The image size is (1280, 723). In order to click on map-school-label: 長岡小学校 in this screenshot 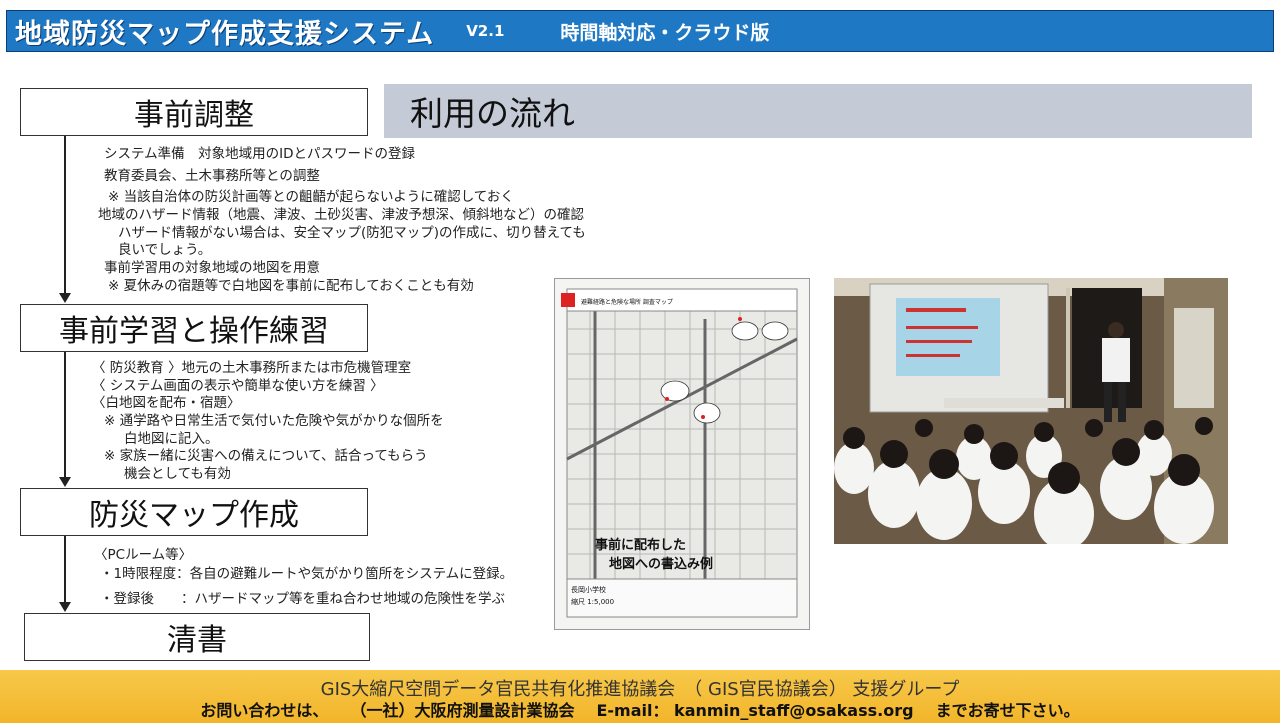, I will do `click(588, 589)`.